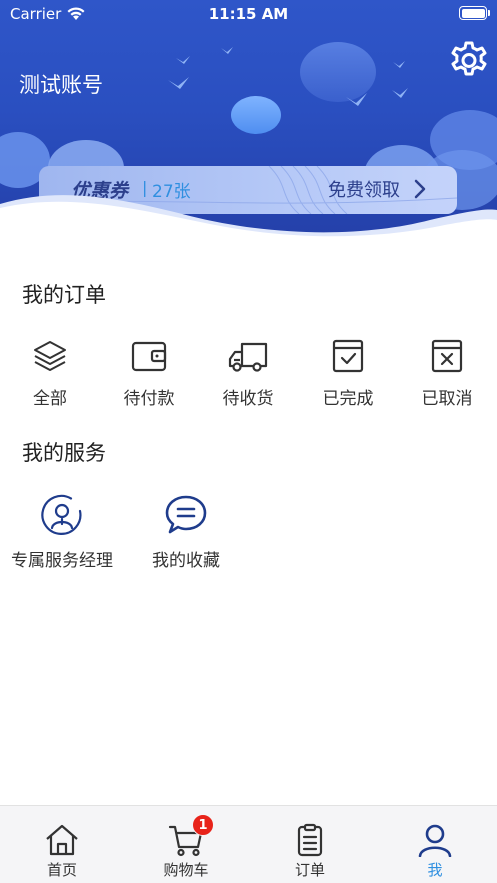  What do you see at coordinates (61, 514) in the screenshot?
I see `manager-icon` at bounding box center [61, 514].